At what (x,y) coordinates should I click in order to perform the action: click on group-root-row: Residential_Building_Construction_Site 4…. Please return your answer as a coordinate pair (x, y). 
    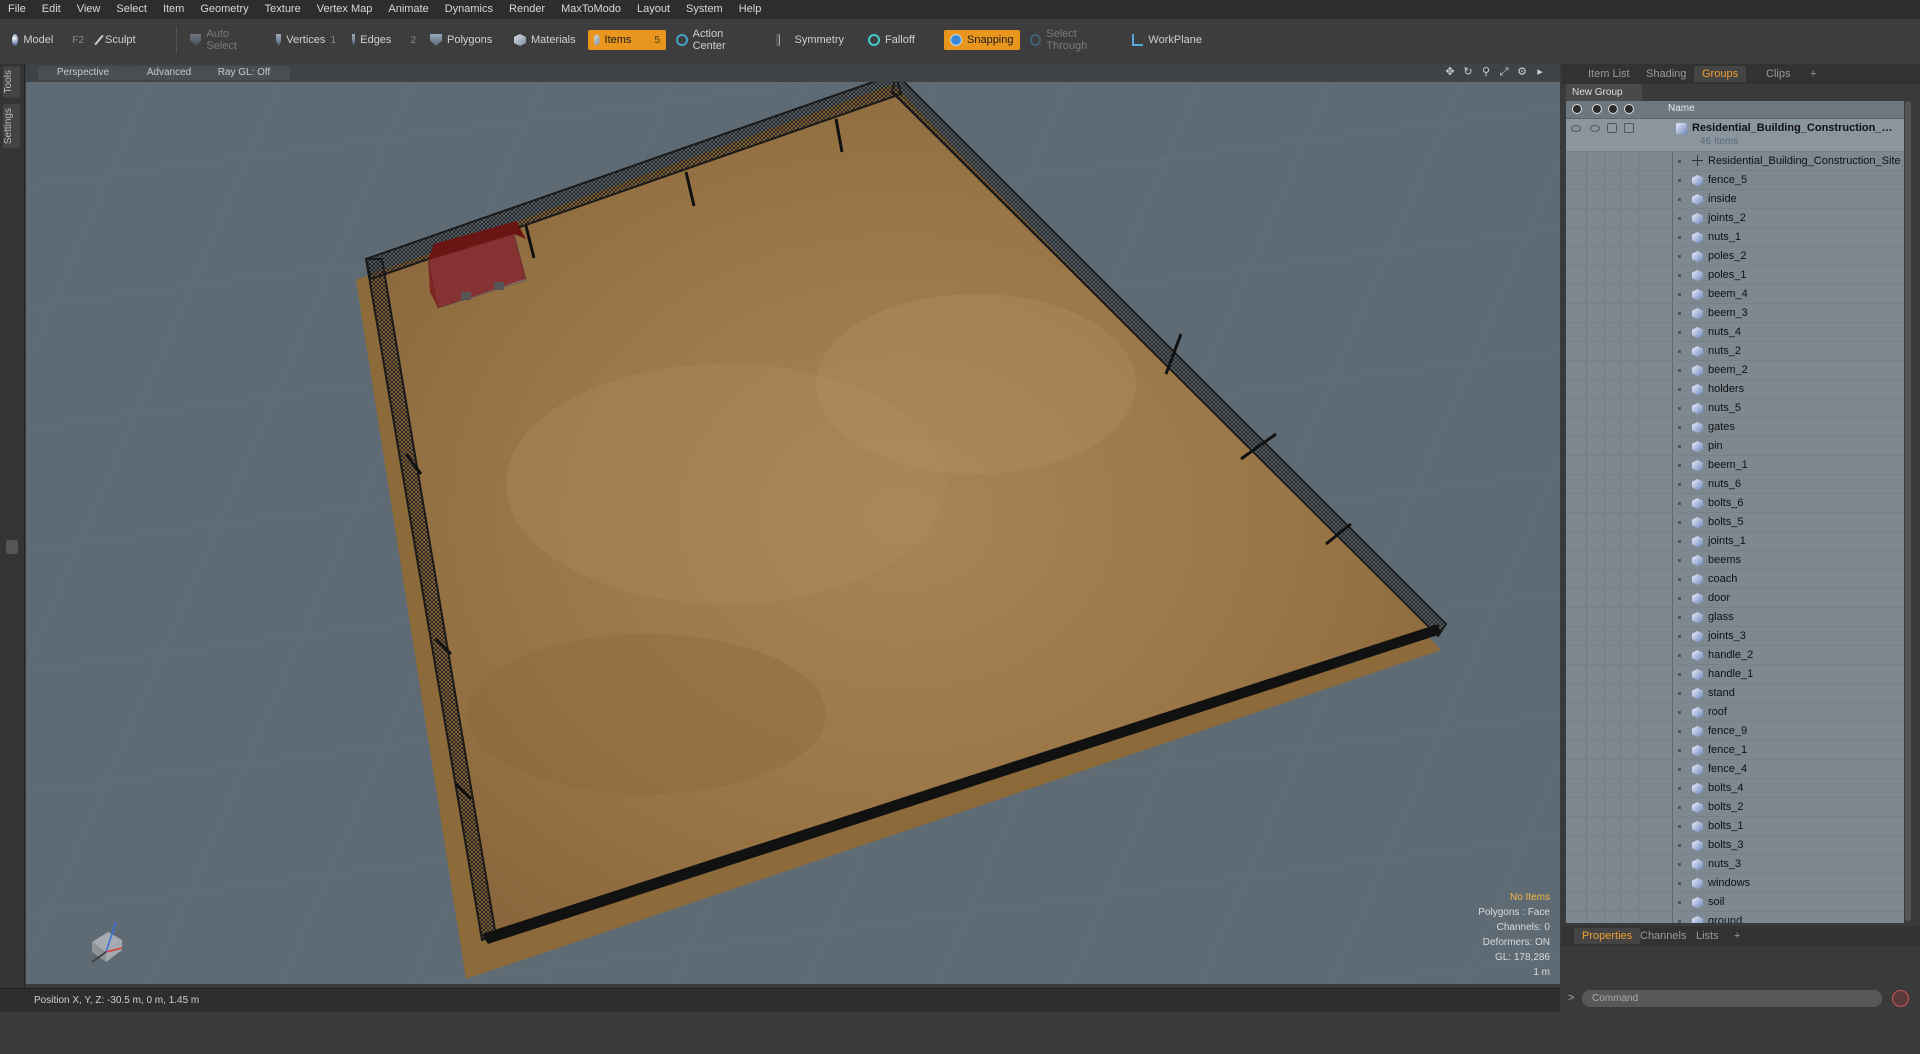
    Looking at the image, I should click on (1735, 135).